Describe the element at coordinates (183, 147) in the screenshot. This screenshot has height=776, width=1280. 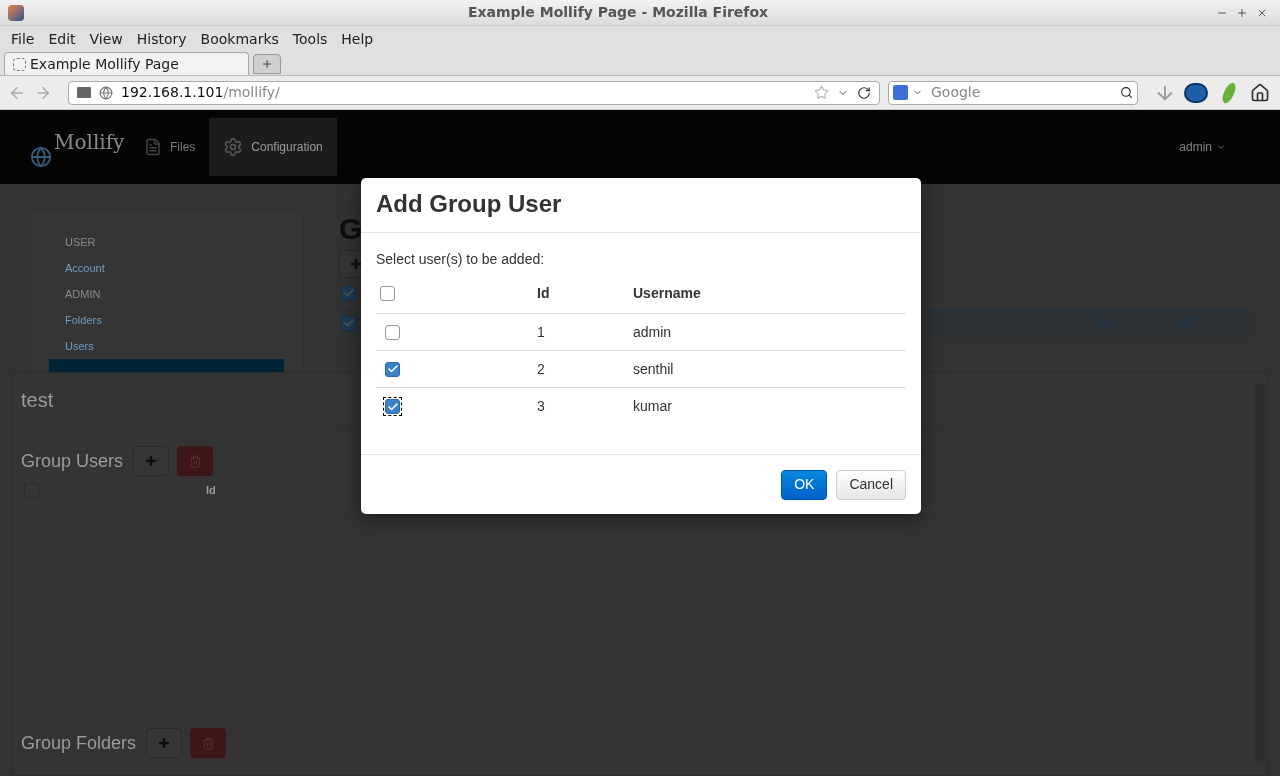
I see `nav-label: Files` at that location.